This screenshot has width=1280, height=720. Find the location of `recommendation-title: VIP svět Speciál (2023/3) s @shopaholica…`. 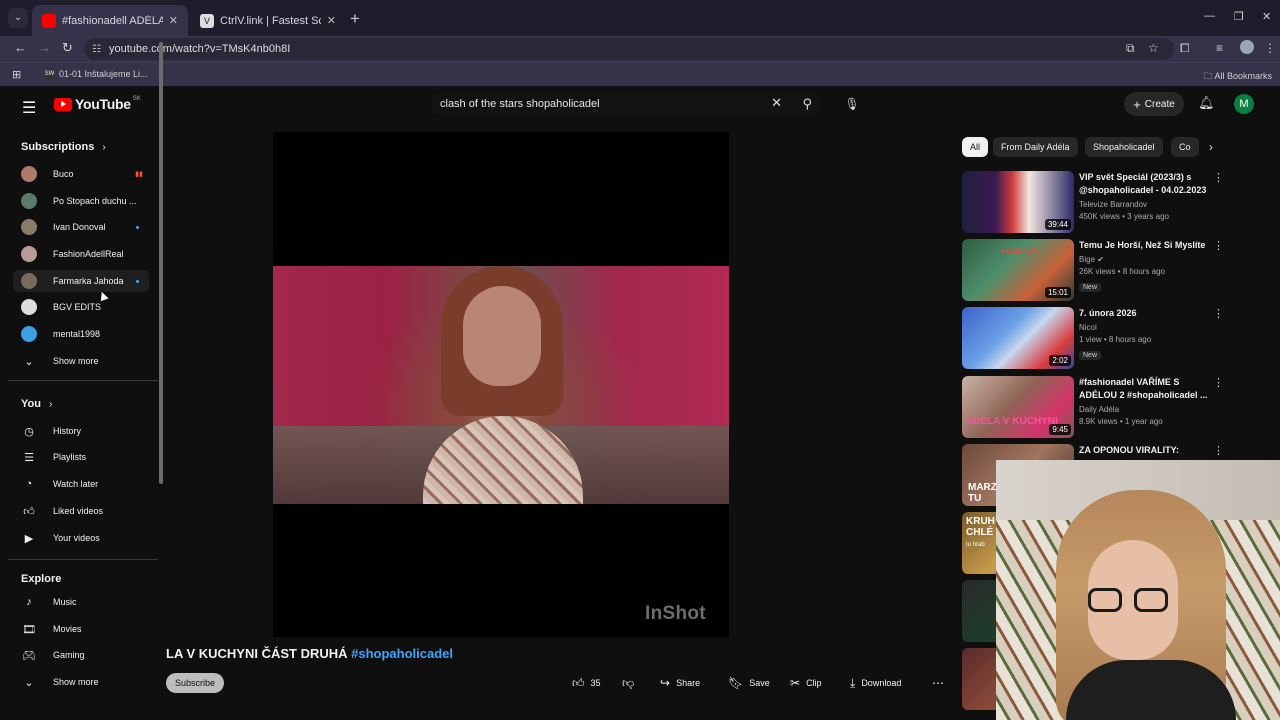

recommendation-title: VIP svět Speciál (2023/3) s @shopaholica… is located at coordinates (1145, 184).